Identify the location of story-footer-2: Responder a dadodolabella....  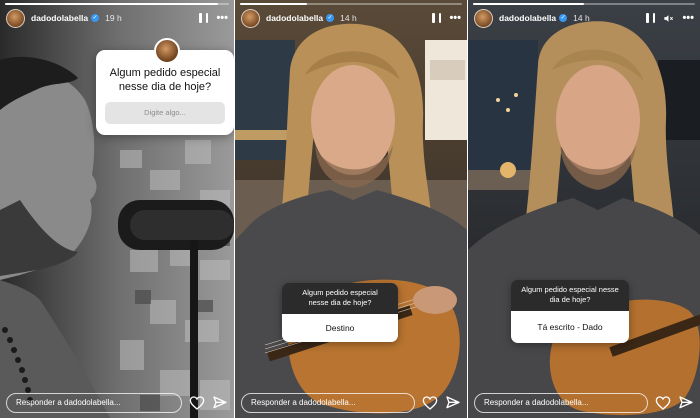
(351, 403).